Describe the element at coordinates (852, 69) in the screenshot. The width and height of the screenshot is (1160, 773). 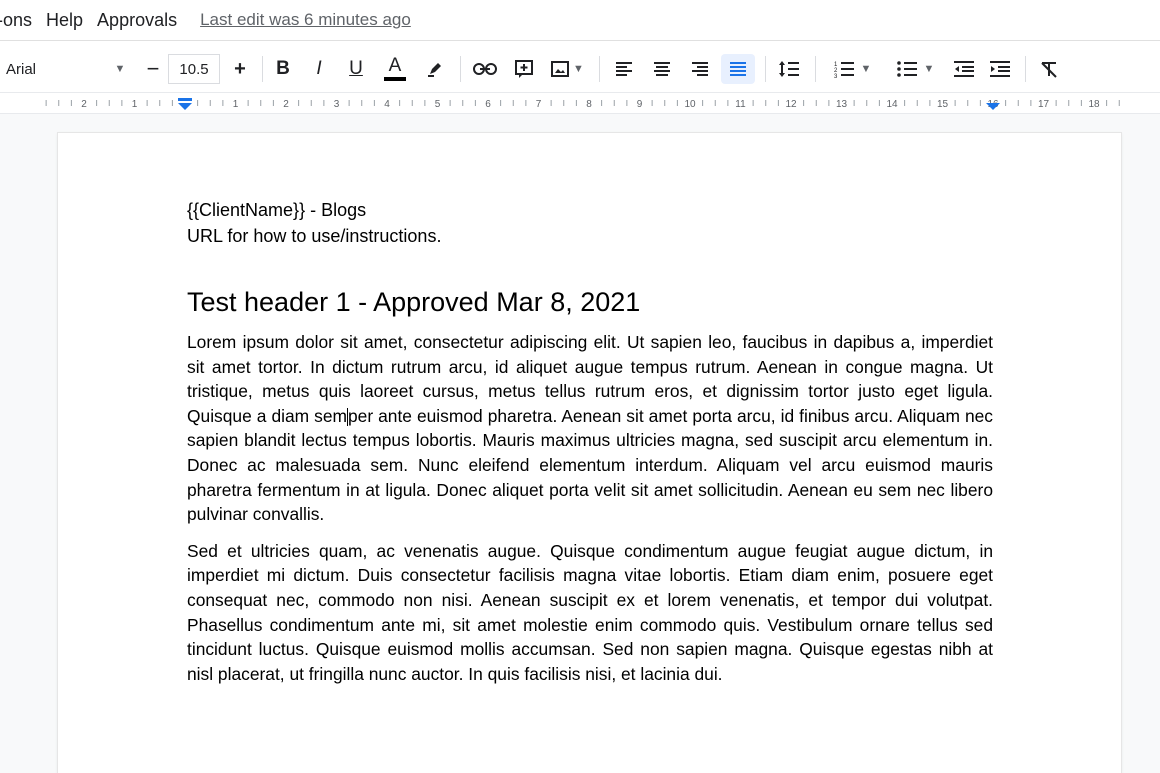
I see `numbered-list-icon: 123 ▼` at that location.